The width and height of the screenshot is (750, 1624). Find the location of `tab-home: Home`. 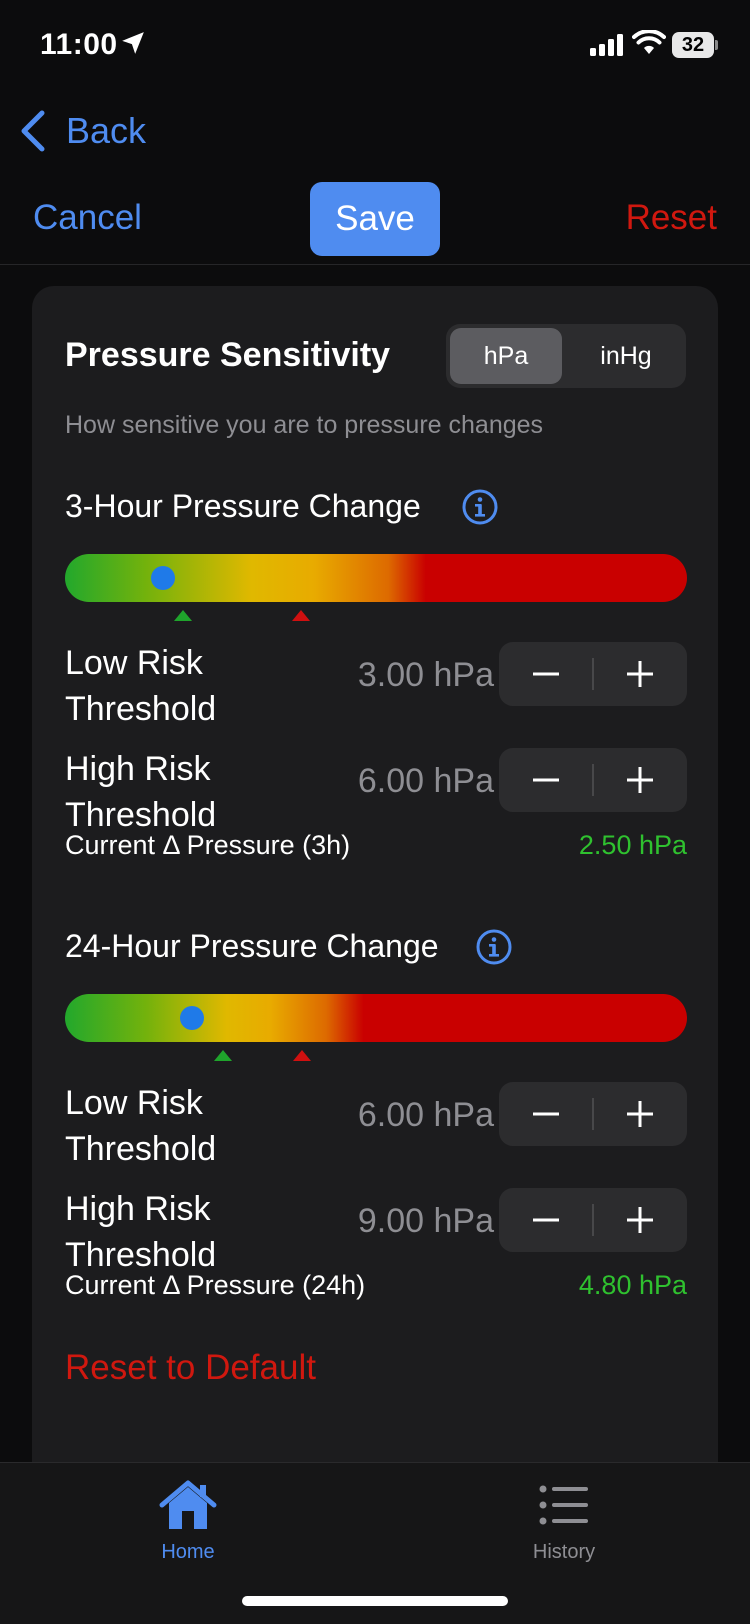

tab-home: Home is located at coordinates (188, 1521).